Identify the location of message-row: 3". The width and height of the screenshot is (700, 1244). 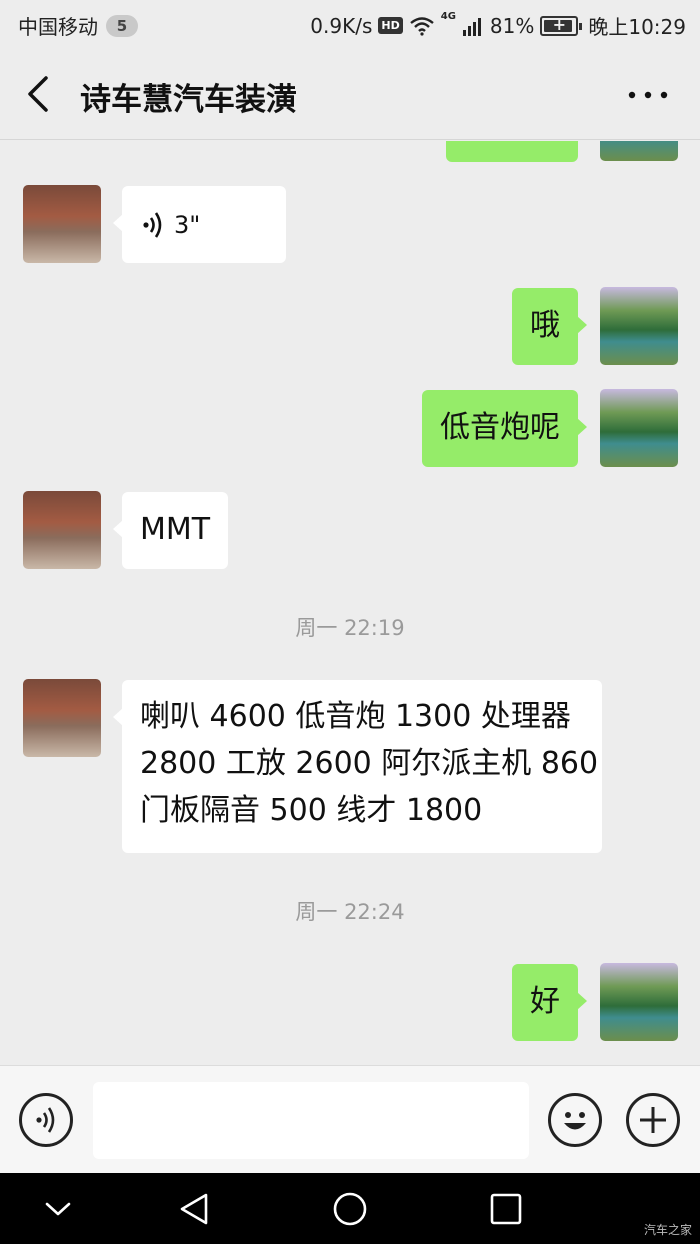
(350, 225).